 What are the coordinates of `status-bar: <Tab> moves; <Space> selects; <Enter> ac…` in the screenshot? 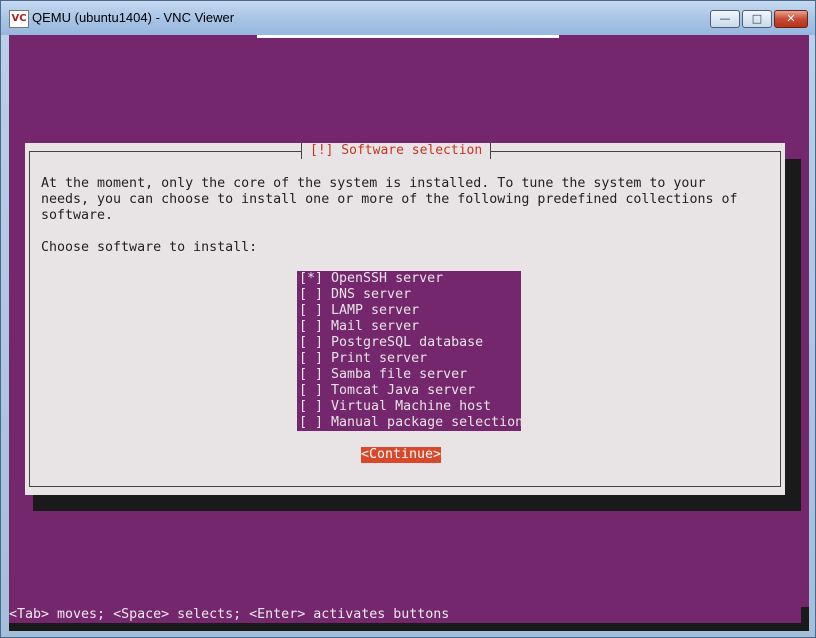 It's located at (229, 614).